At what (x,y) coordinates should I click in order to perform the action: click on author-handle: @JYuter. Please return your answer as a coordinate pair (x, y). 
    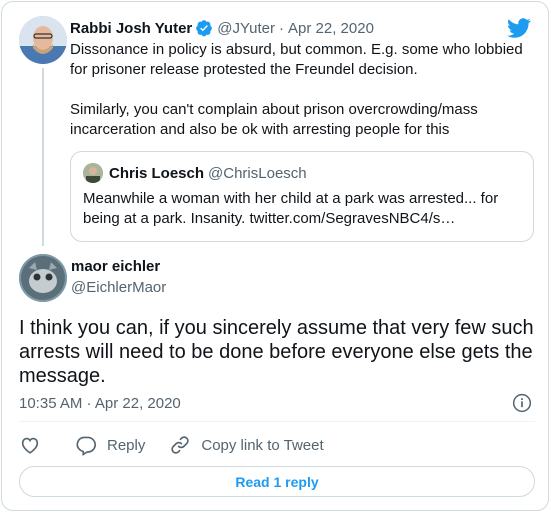
    Looking at the image, I should click on (246, 28).